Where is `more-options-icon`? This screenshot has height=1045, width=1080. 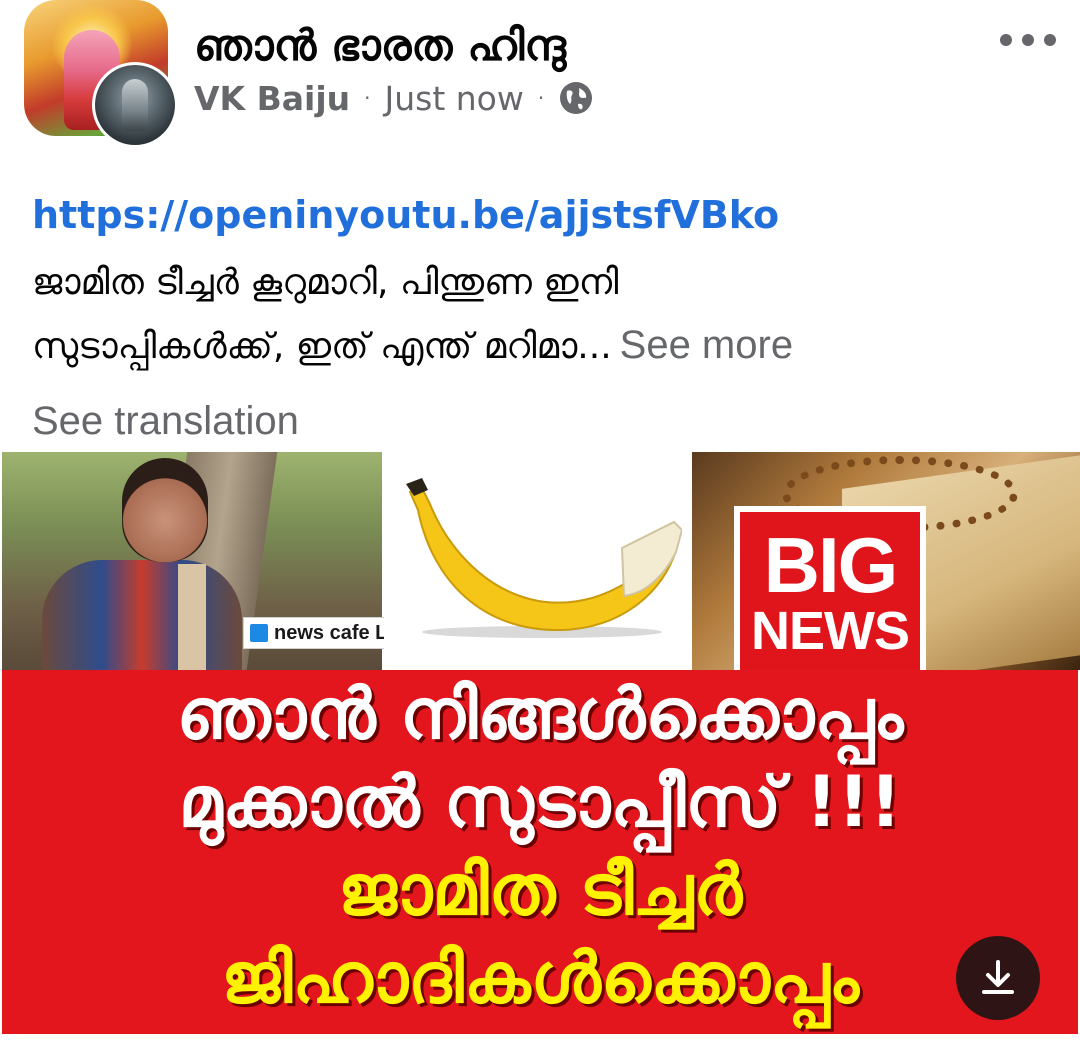
more-options-icon is located at coordinates (1028, 40).